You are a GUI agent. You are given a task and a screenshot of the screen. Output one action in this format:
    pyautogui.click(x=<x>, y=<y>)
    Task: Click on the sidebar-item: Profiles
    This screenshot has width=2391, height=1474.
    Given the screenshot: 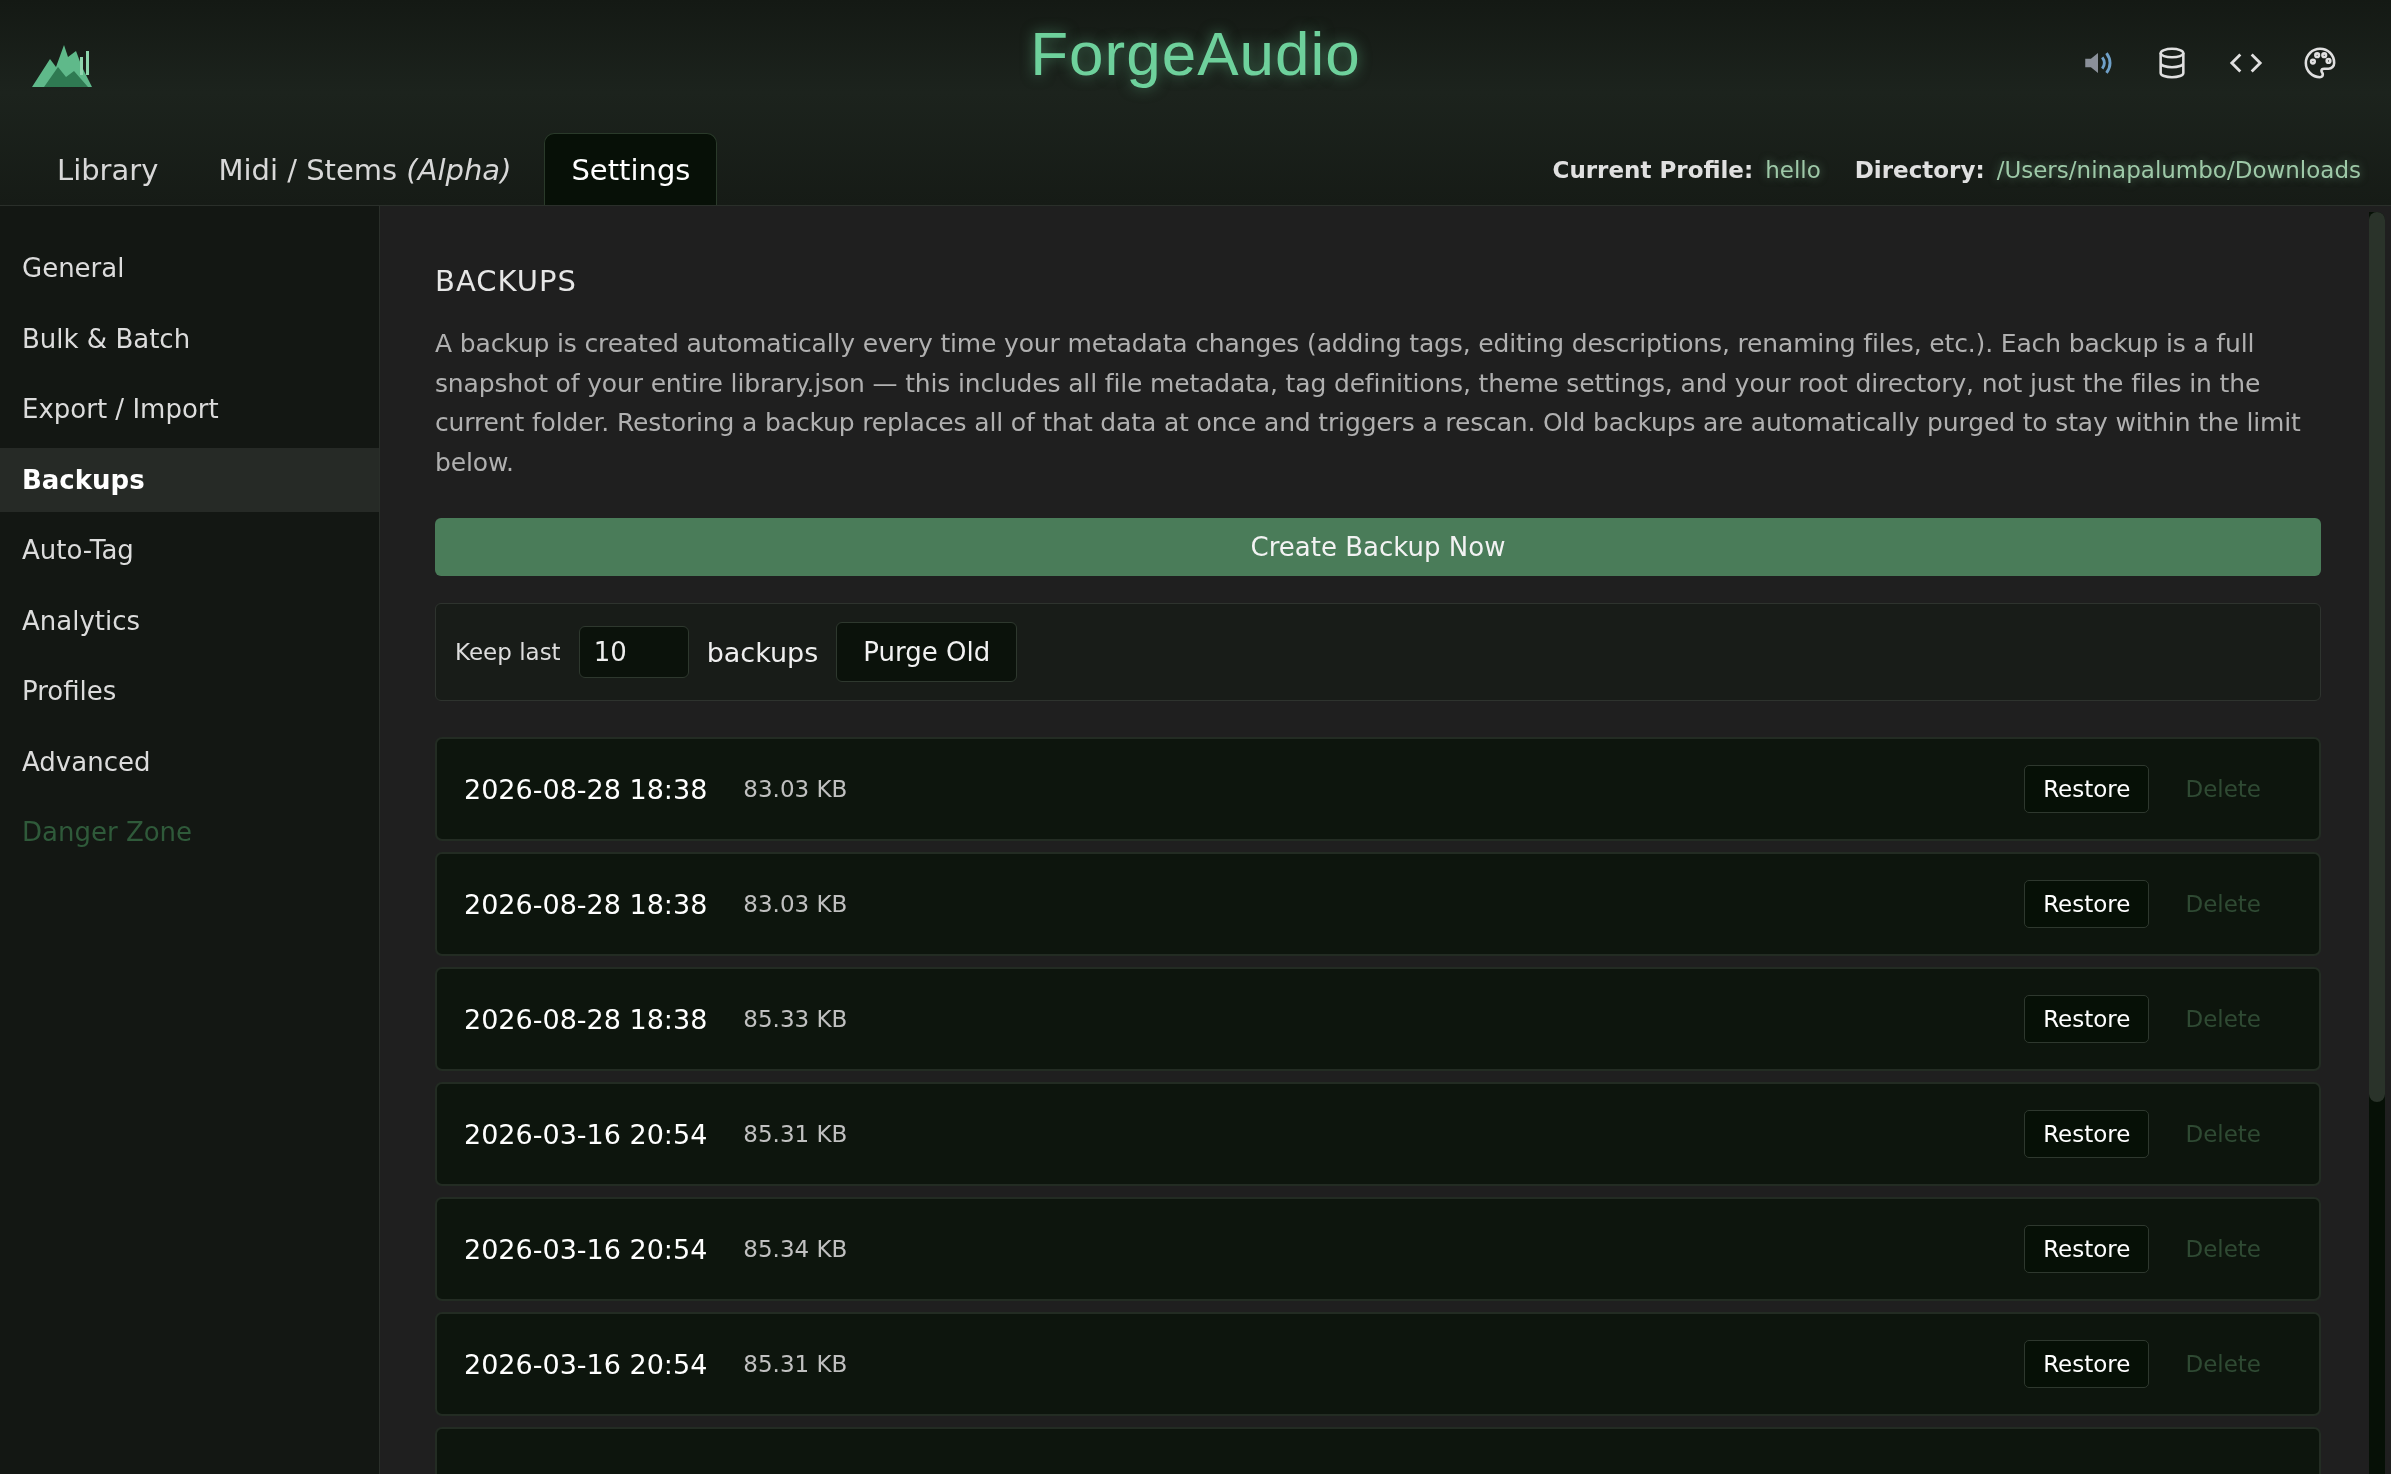 What is the action you would take?
    pyautogui.click(x=189, y=691)
    